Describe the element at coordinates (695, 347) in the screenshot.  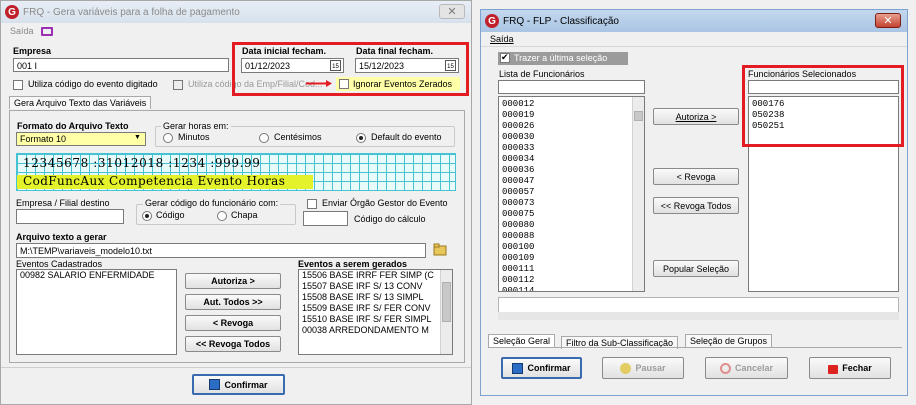
I see `tab-divider` at that location.